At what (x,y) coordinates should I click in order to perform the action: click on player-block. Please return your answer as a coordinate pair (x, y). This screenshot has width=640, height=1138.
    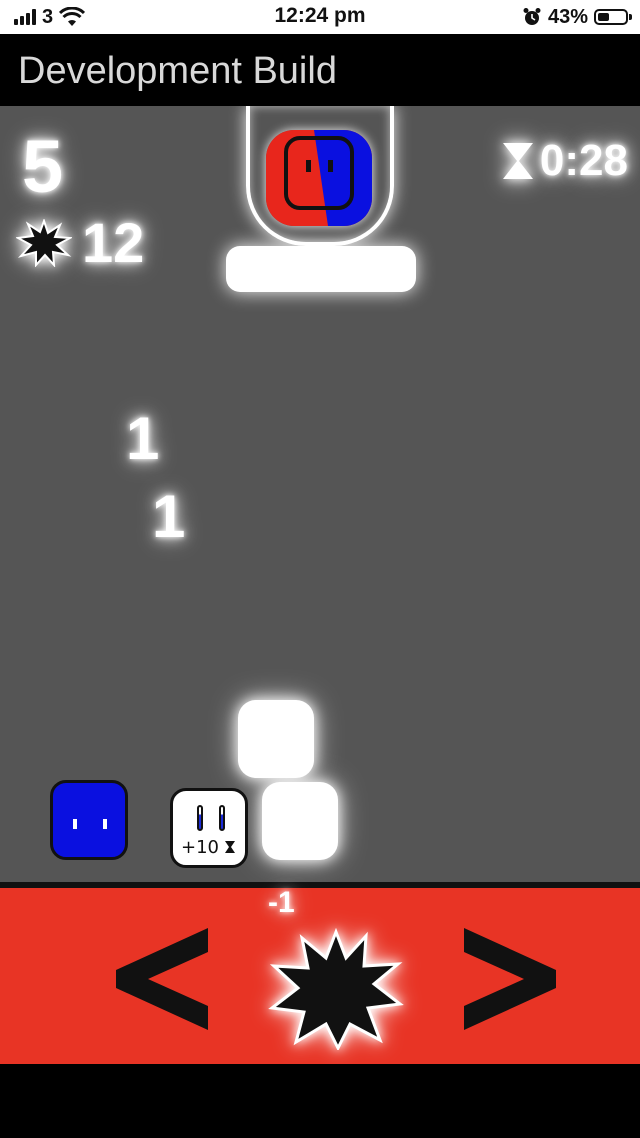
    Looking at the image, I should click on (89, 820).